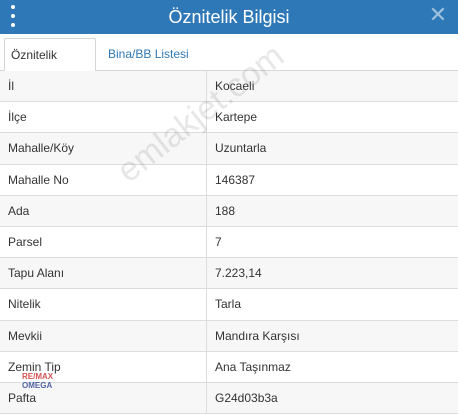 This screenshot has width=458, height=415. I want to click on tab-oznitelik-bilgisi: Öznitelik Bilgisi, so click(50, 66).